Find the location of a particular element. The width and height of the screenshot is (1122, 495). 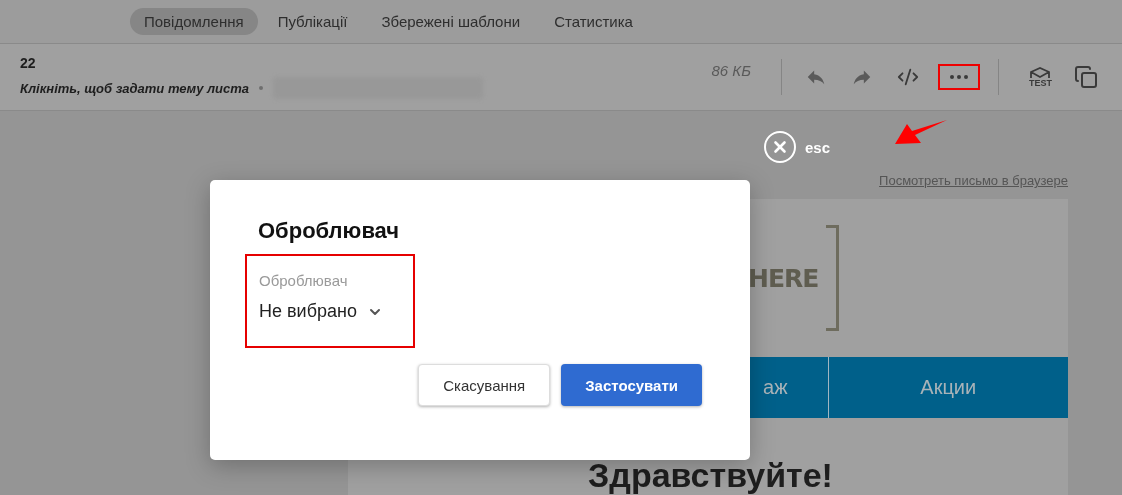

more-button is located at coordinates (959, 77).